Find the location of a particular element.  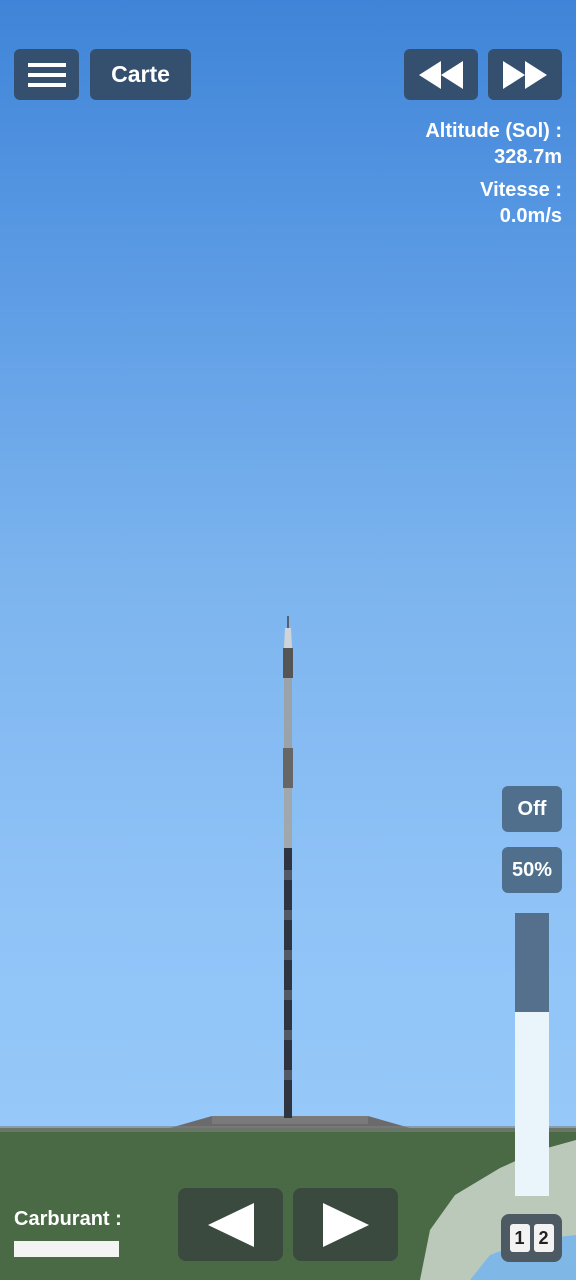

map-button: Carte is located at coordinates (140, 74).